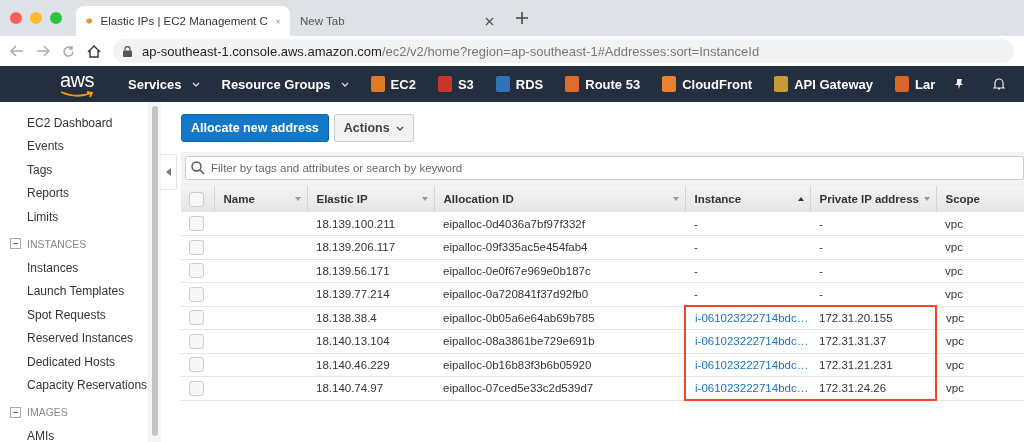 Image resolution: width=1024 pixels, height=442 pixels. Describe the element at coordinates (559, 271) in the screenshot. I see `table-cell: eipalloc-0e0f67e969e0b187c` at that location.